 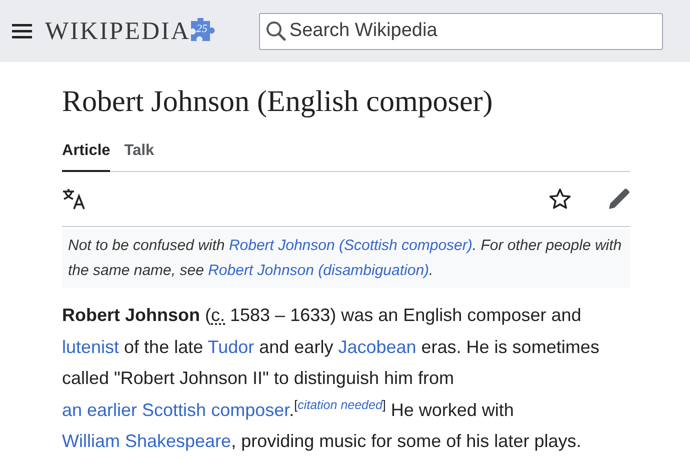 I want to click on logo-number: 25, so click(x=202, y=29).